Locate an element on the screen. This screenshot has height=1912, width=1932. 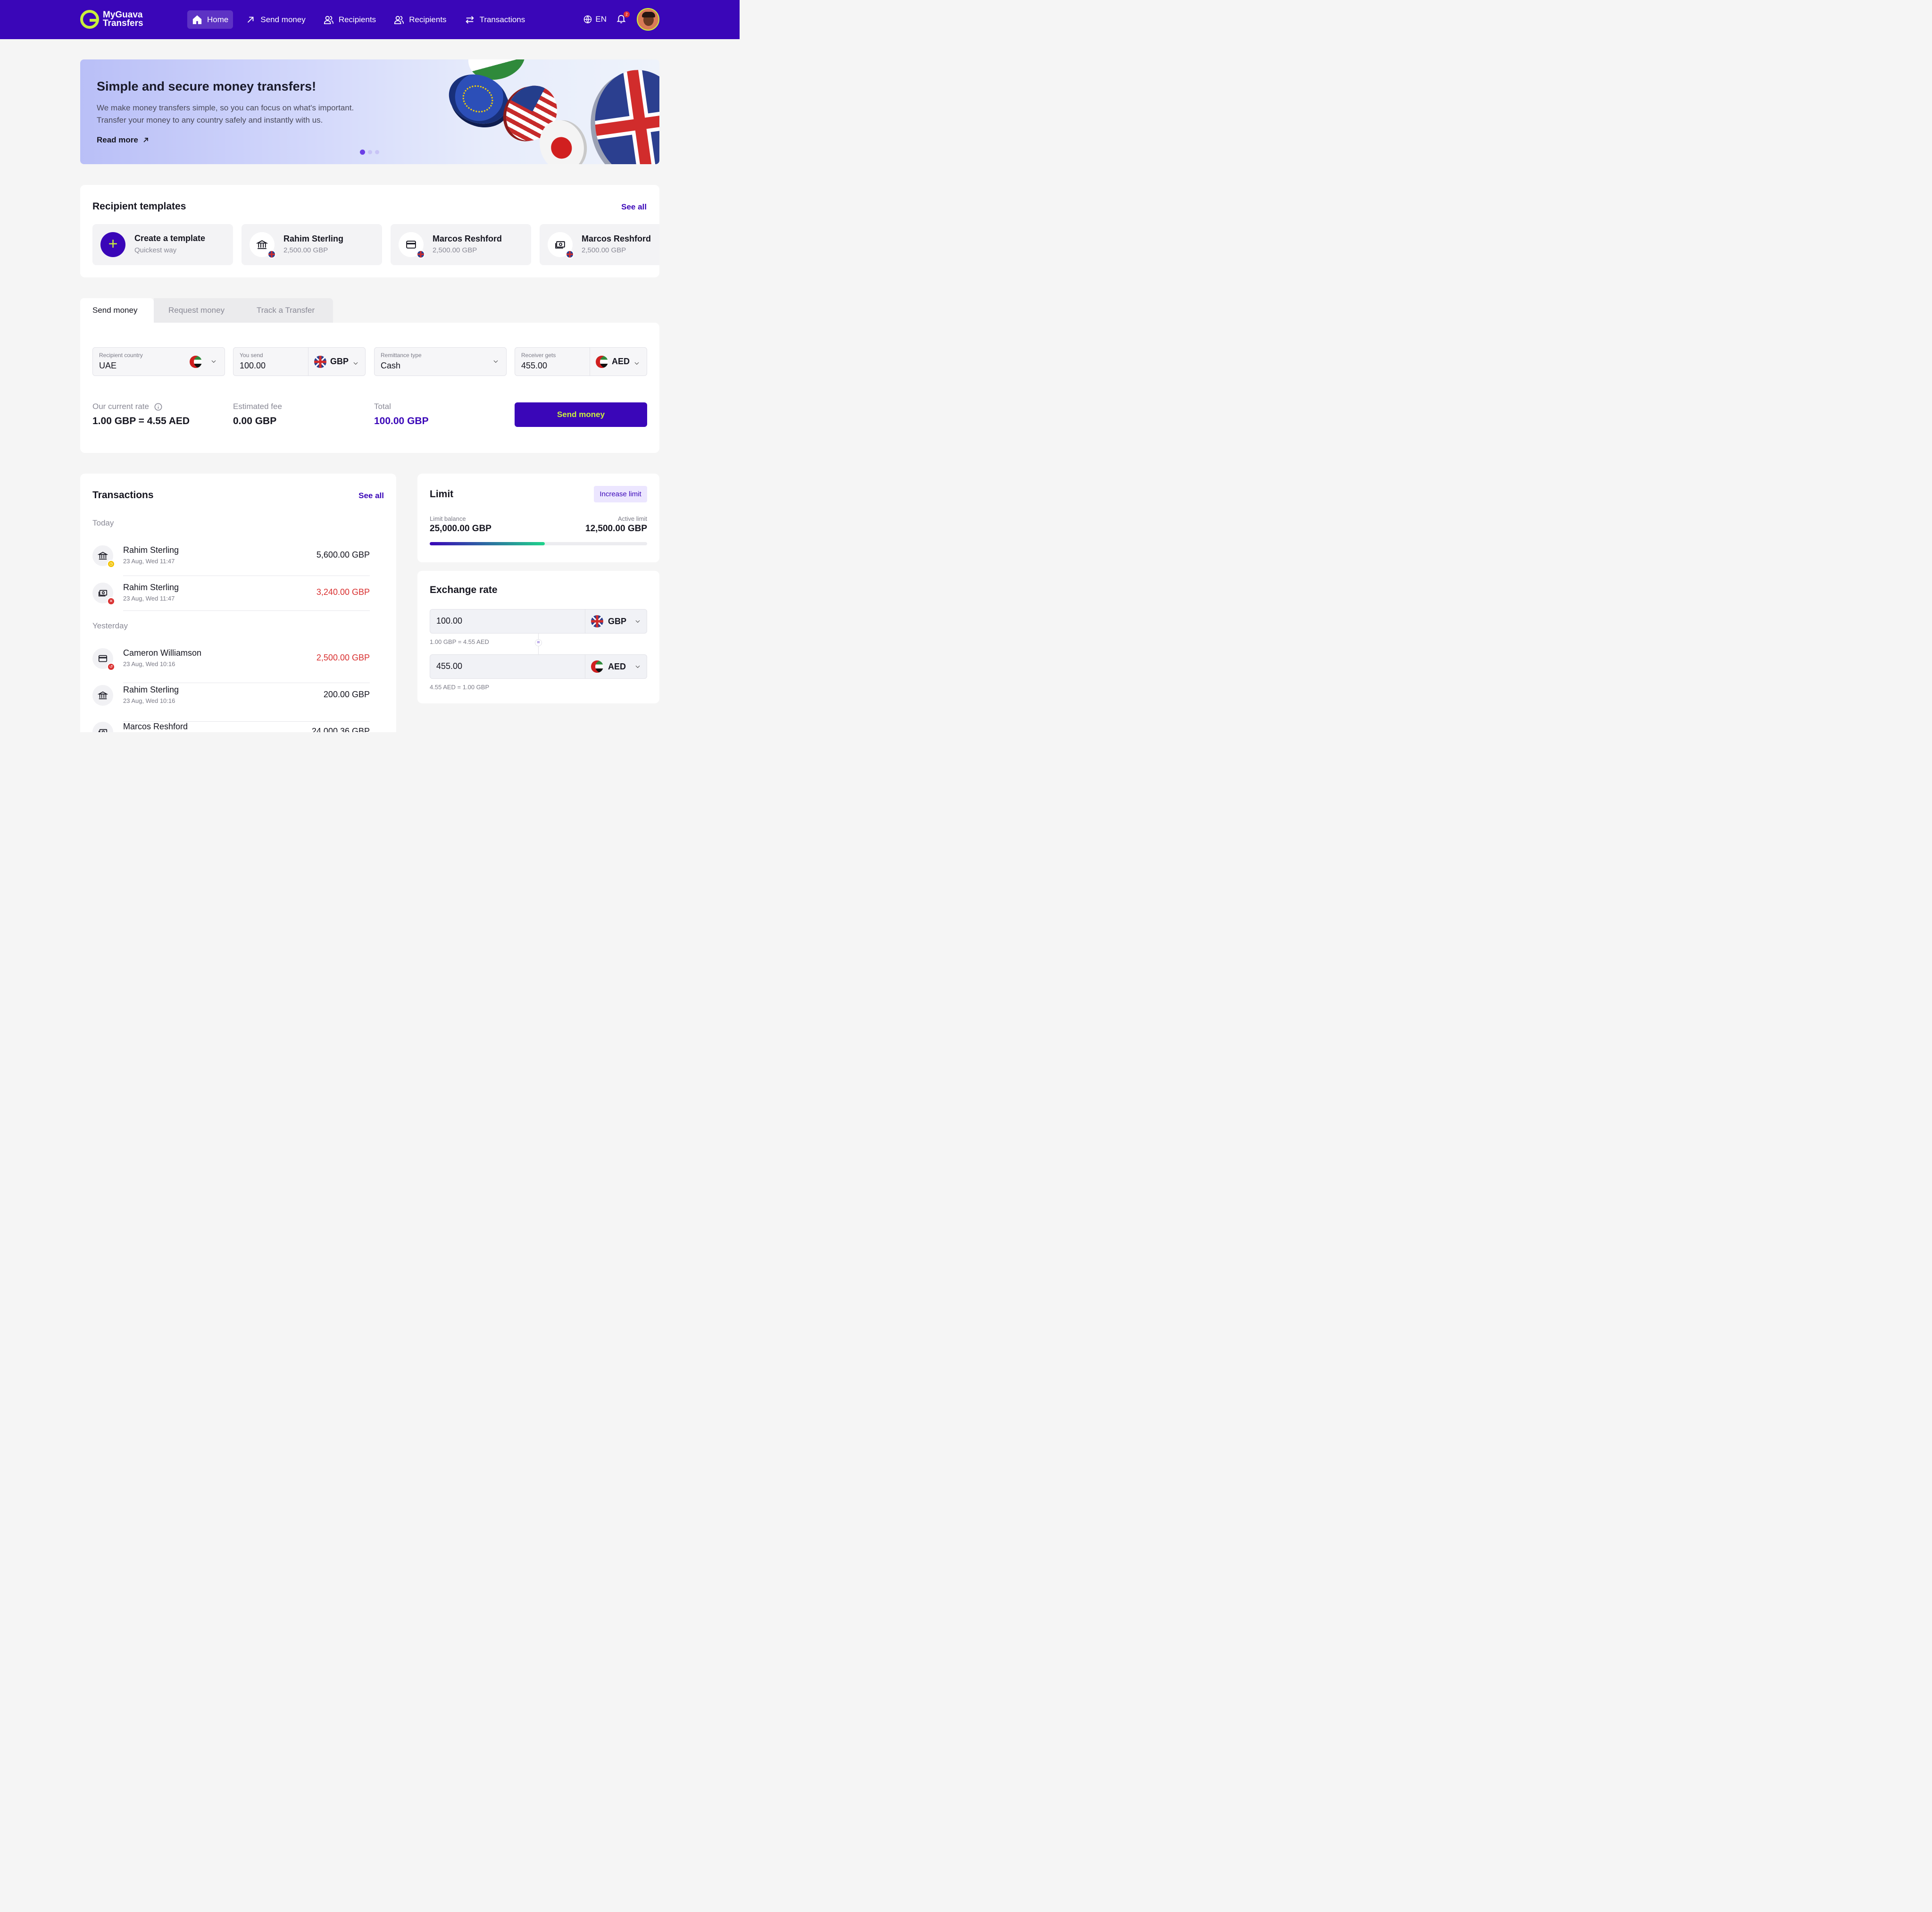
receiver-gets-input: 455.00 is located at coordinates (534, 366).